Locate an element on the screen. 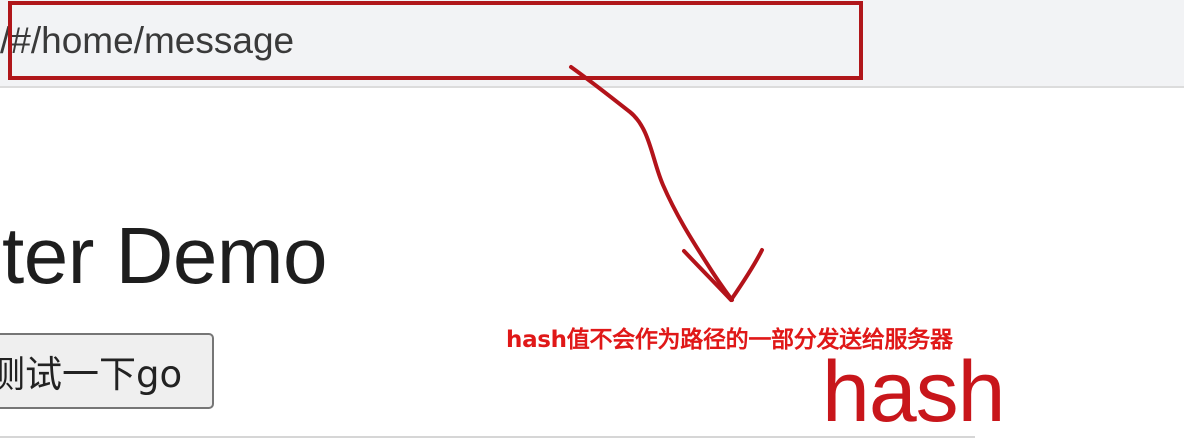 The height and width of the screenshot is (447, 1184). annotation-arrow-icon is located at coordinates (666, 183).